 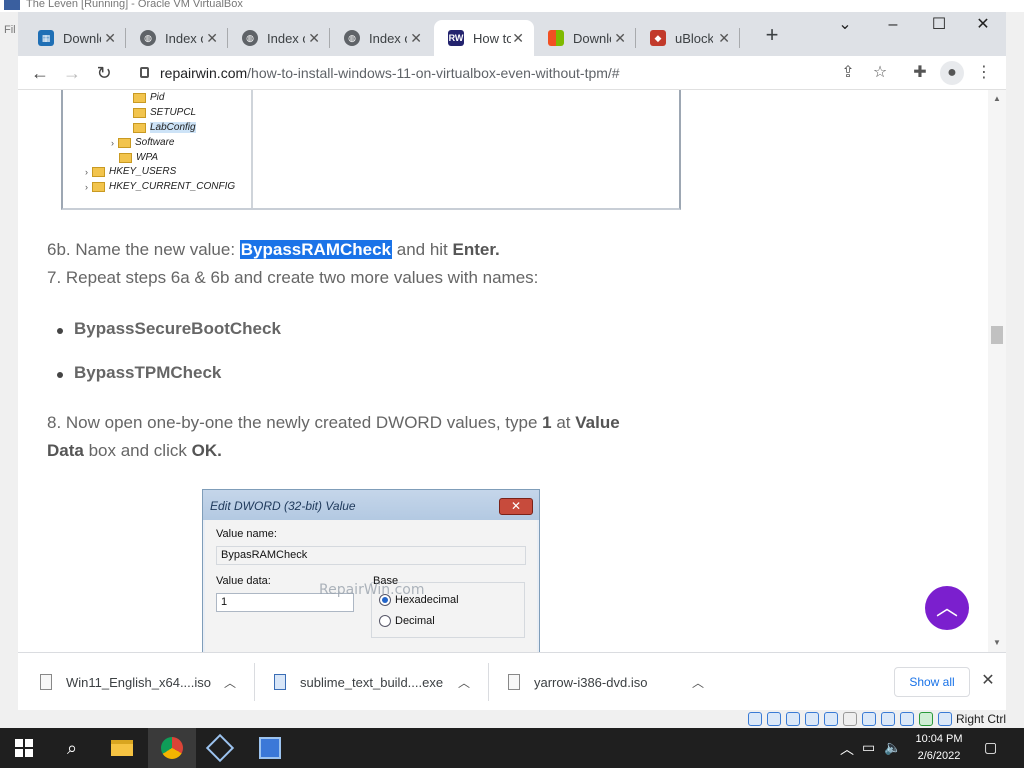 What do you see at coordinates (280, 682) in the screenshot?
I see `installer-file-icon` at bounding box center [280, 682].